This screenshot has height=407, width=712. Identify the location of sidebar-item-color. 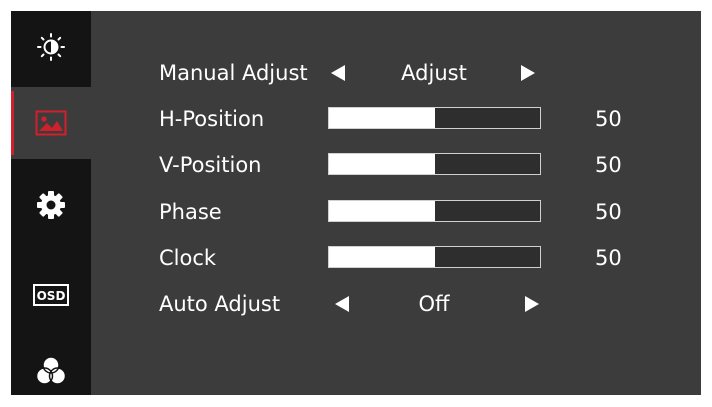
(51, 371).